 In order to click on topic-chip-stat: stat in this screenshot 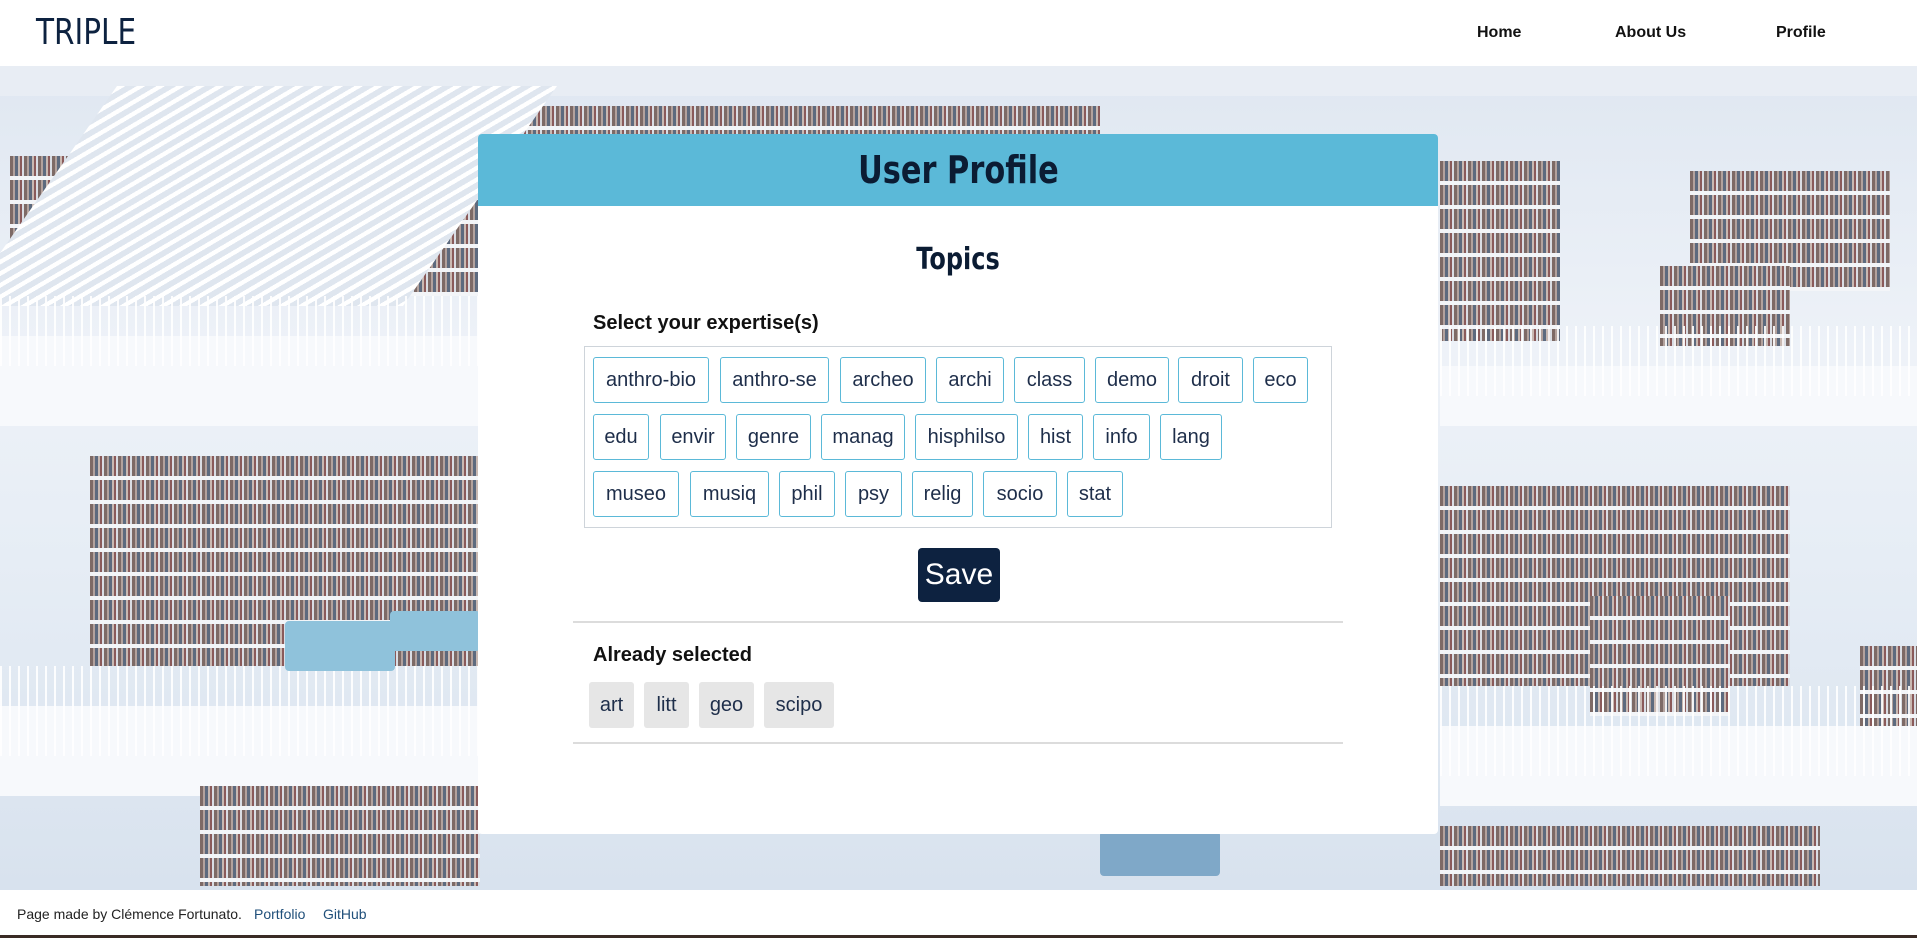, I will do `click(1095, 494)`.